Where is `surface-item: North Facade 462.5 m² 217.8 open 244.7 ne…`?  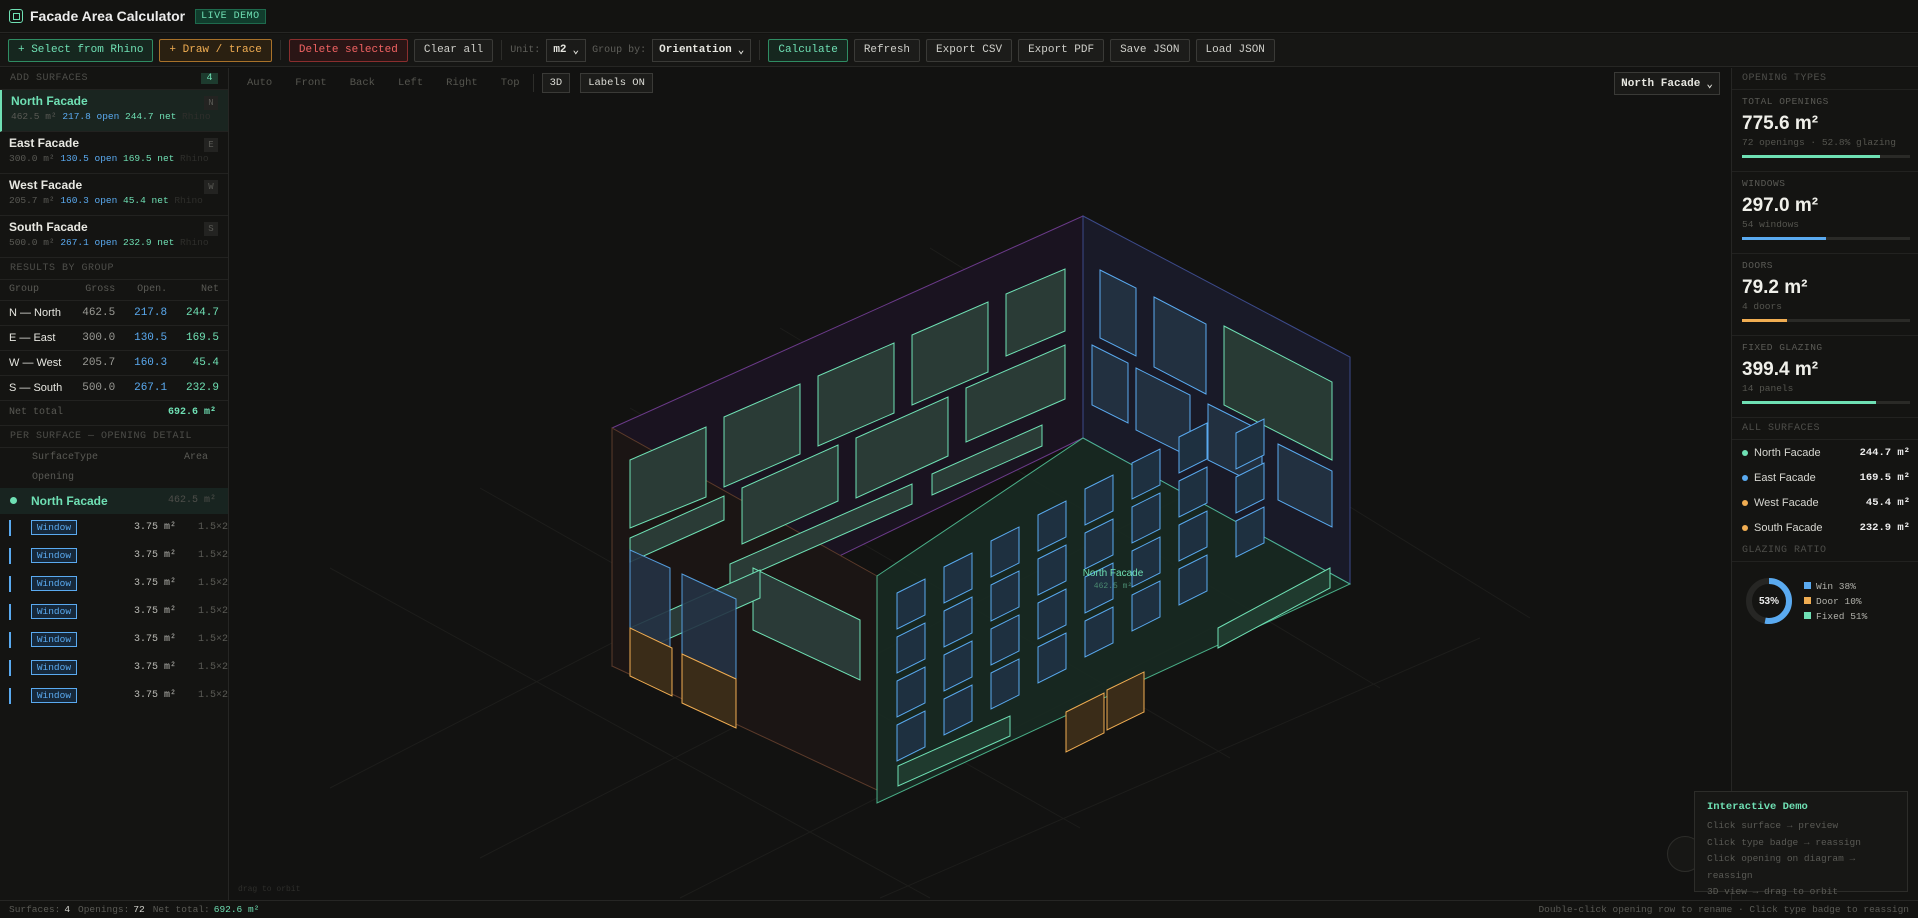 surface-item: North Facade 462.5 m² 217.8 open 244.7 ne… is located at coordinates (114, 111).